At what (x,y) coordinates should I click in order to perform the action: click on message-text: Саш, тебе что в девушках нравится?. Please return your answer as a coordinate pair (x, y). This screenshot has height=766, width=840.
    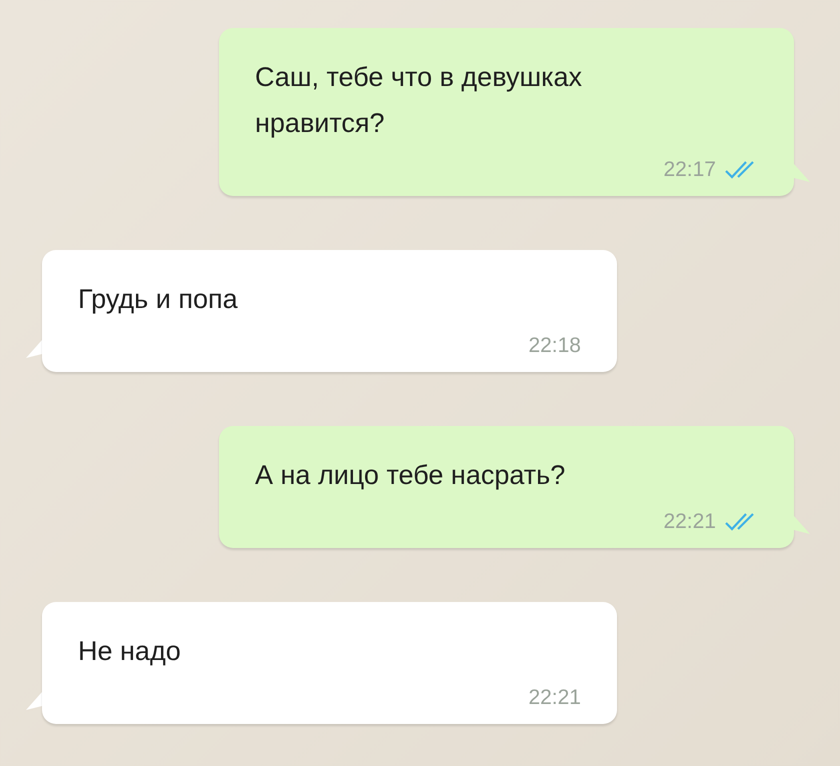
    Looking at the image, I should click on (419, 100).